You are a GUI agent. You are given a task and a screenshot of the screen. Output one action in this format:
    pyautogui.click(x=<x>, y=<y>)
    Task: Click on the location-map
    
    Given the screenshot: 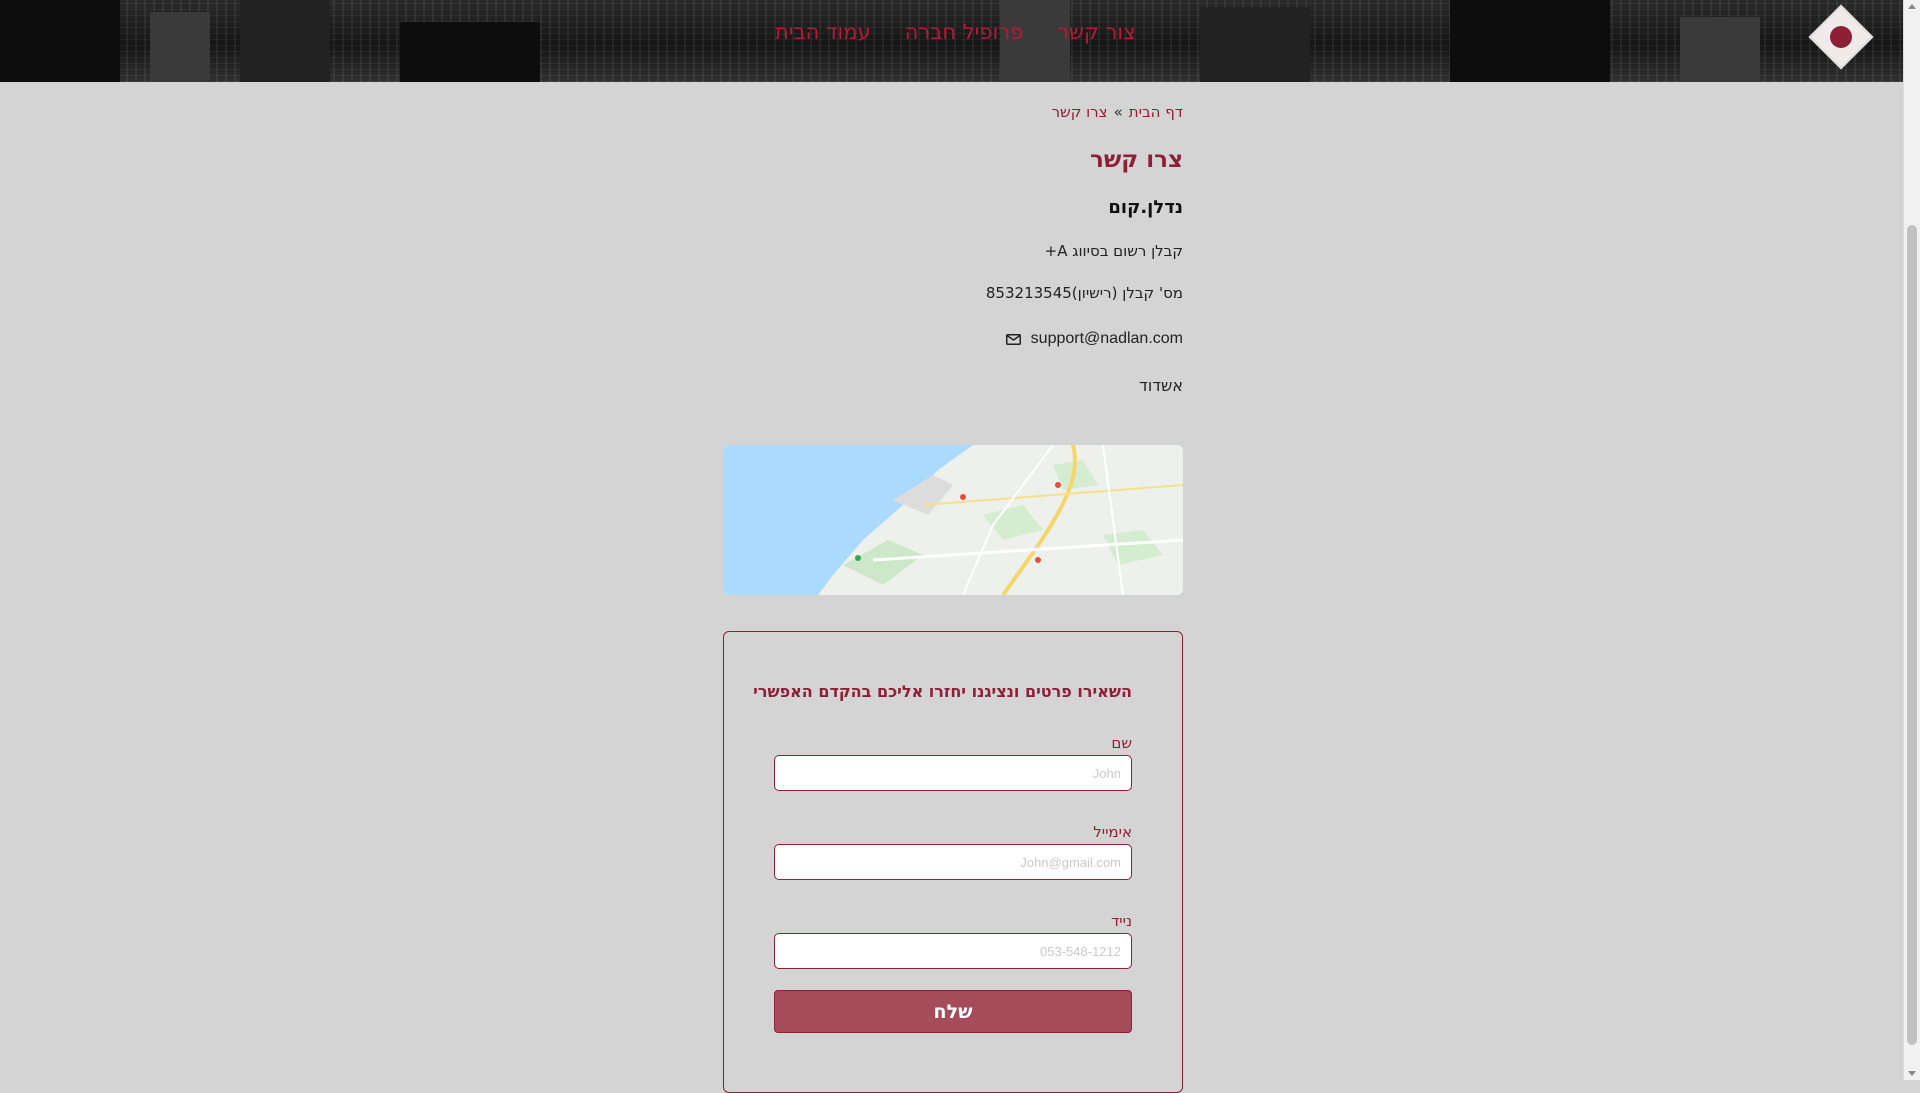 What is the action you would take?
    pyautogui.click(x=953, y=520)
    